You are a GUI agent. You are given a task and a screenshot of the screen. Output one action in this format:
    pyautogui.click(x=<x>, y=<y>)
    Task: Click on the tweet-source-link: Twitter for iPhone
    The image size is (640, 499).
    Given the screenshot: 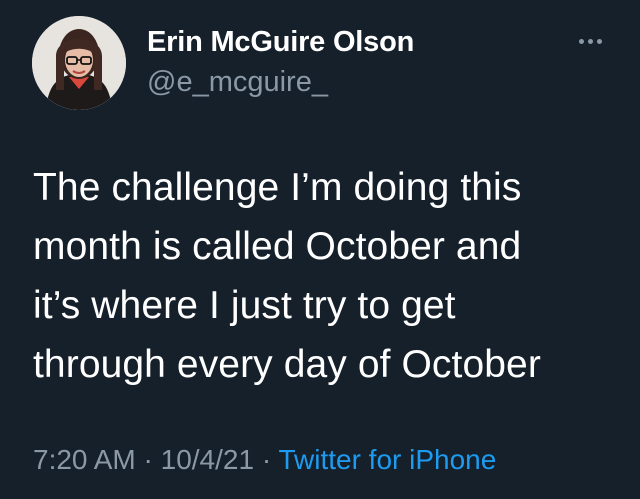 What is the action you would take?
    pyautogui.click(x=387, y=459)
    